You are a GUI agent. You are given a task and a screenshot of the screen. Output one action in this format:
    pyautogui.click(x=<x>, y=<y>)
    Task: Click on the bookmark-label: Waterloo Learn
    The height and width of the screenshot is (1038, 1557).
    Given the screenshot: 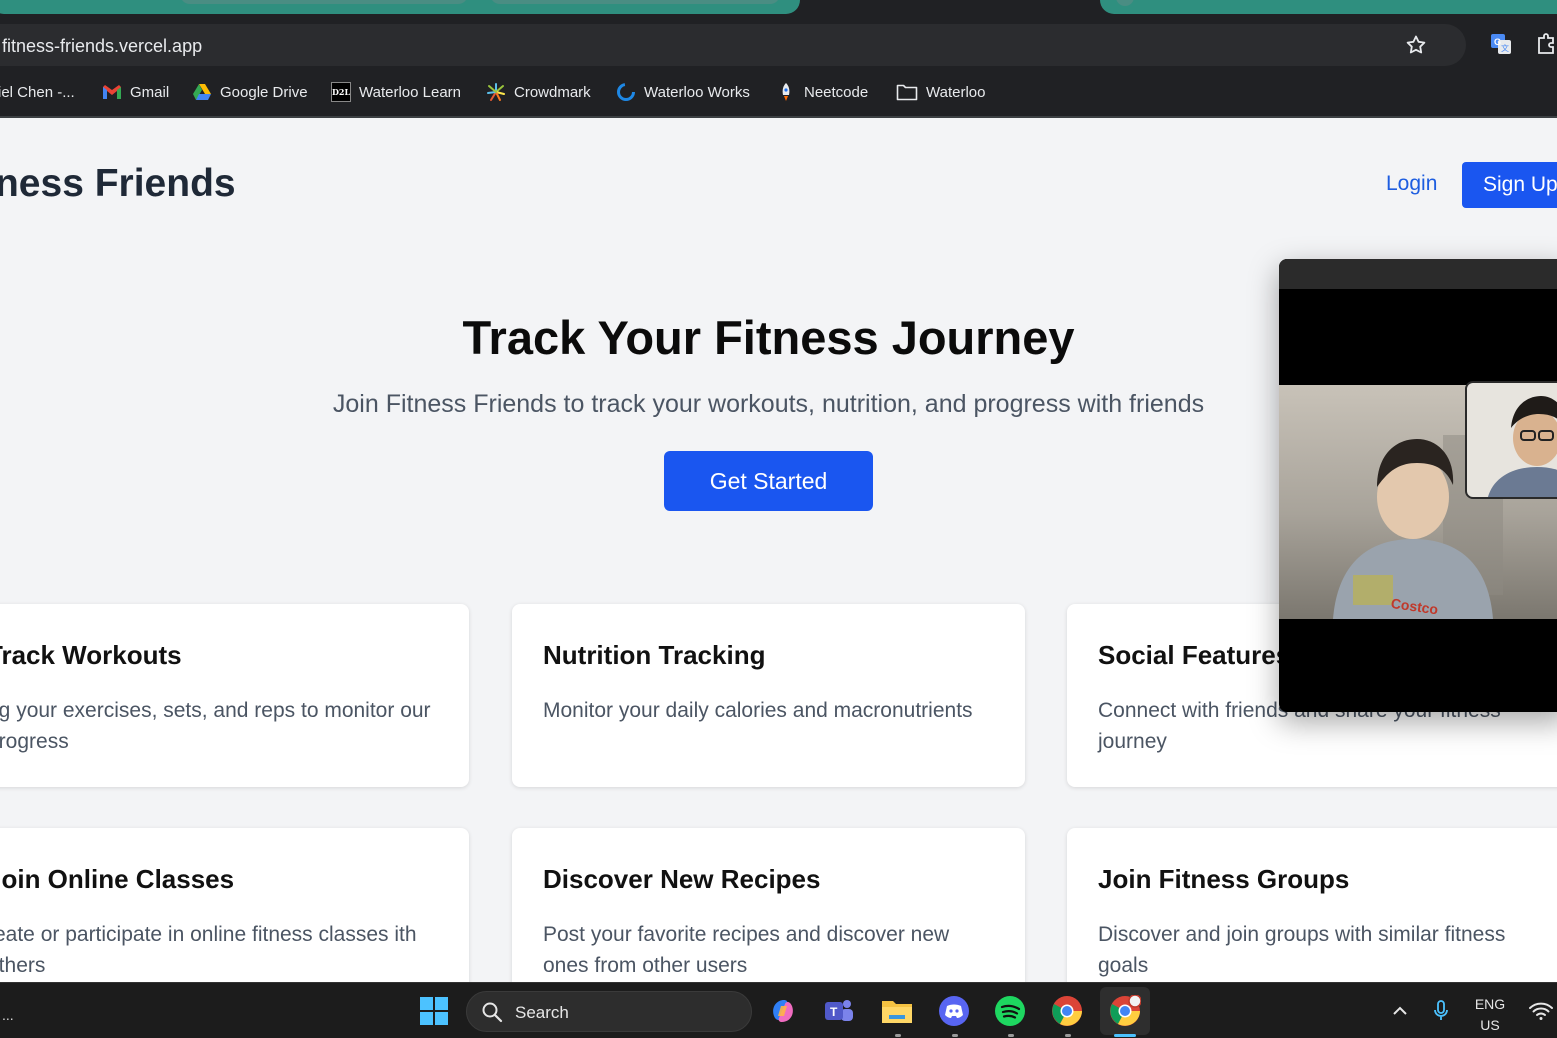 What is the action you would take?
    pyautogui.click(x=410, y=92)
    